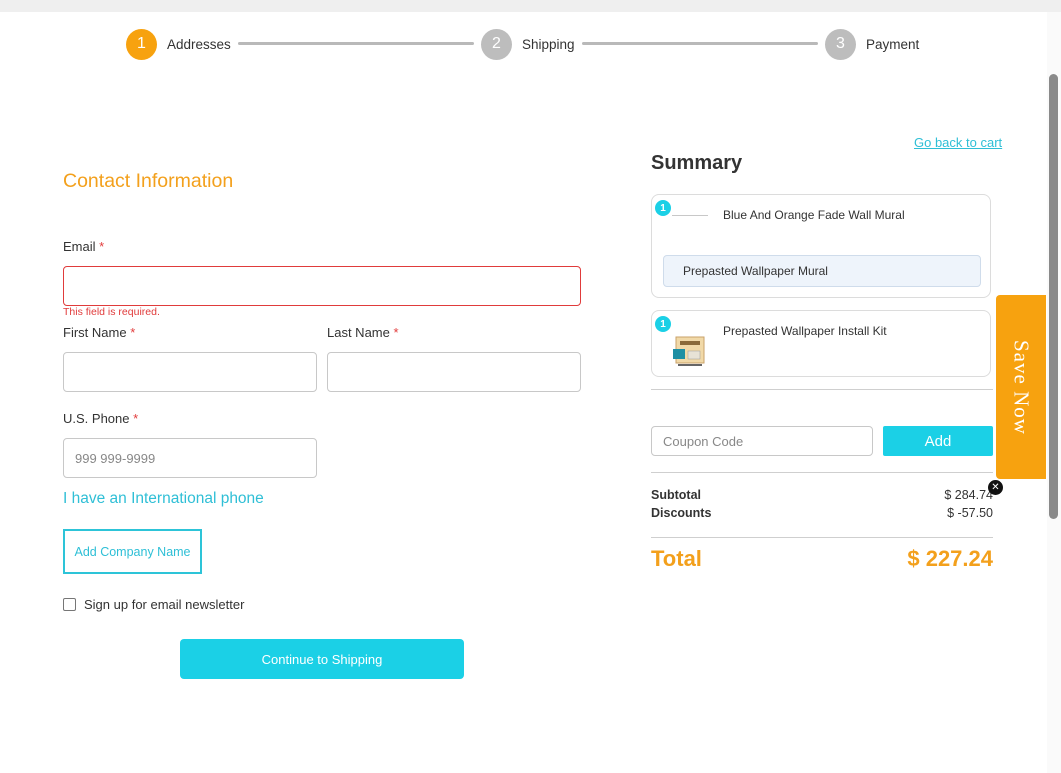 This screenshot has height=773, width=1061. I want to click on go-back-to-cart-link: Go back to cart, so click(958, 142).